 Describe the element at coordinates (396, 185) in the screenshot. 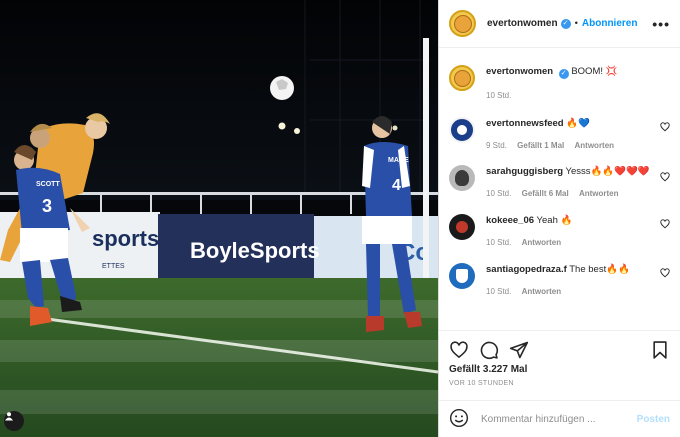

I see `shirt-right-number: 4` at that location.